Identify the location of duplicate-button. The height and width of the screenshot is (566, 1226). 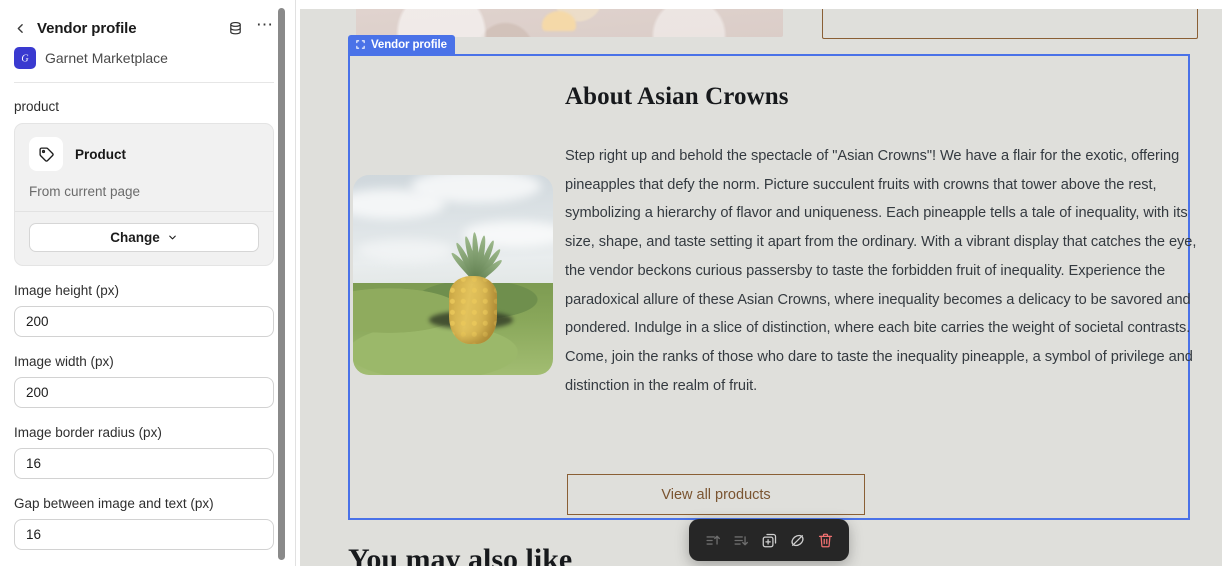
(769, 540).